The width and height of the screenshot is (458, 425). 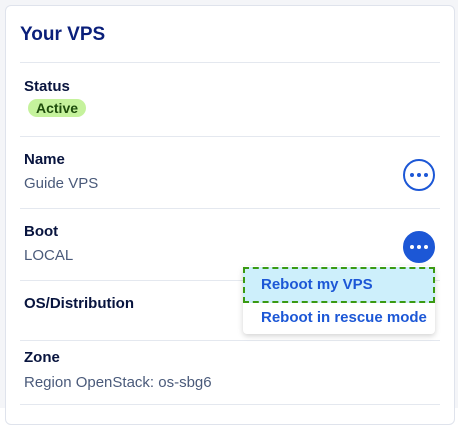 I want to click on status-badge: Active, so click(x=57, y=108).